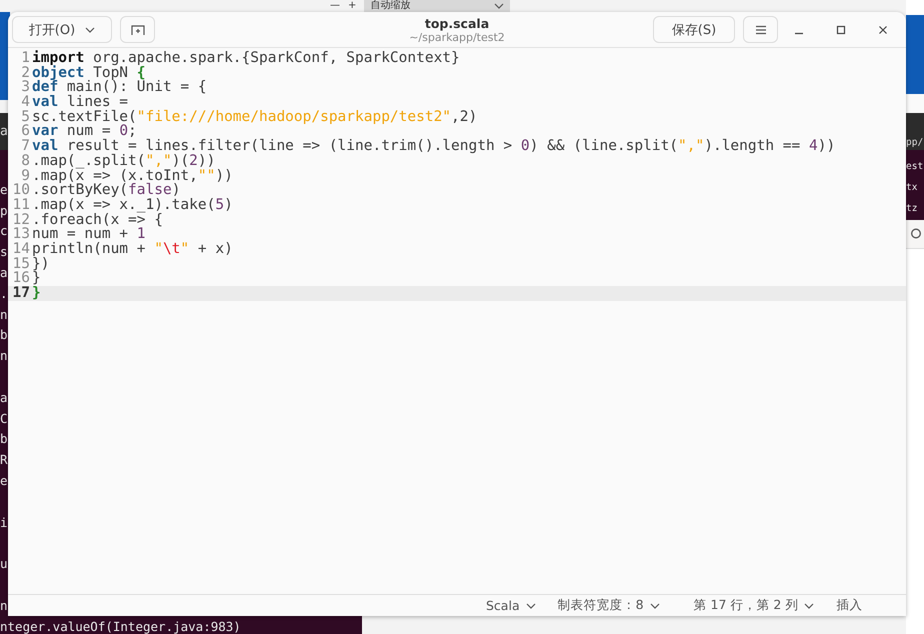 The height and width of the screenshot is (634, 924). I want to click on line-number: 9, so click(25, 176).